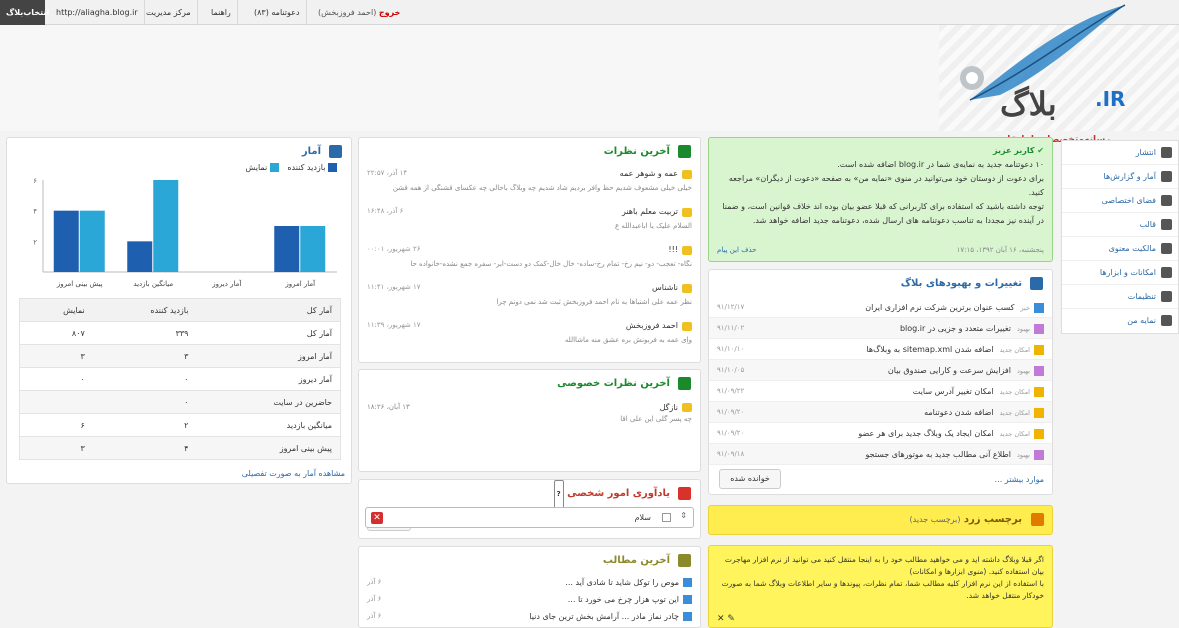  I want to click on sidebar-item-space: فضای اختصاصی, so click(1120, 201).